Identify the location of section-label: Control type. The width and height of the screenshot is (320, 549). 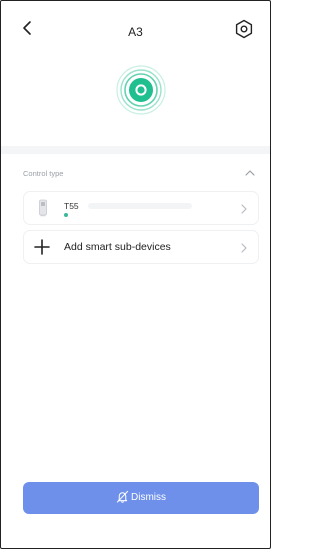
(43, 173).